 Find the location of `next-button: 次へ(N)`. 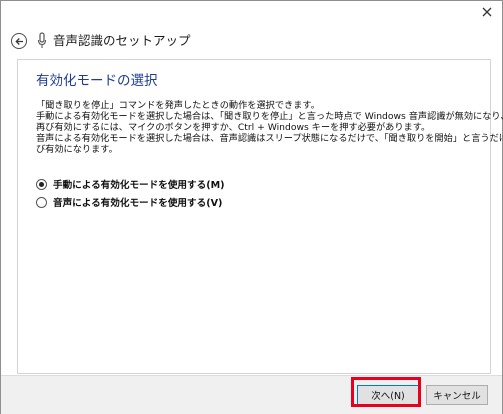

next-button: 次へ(N) is located at coordinates (388, 395).